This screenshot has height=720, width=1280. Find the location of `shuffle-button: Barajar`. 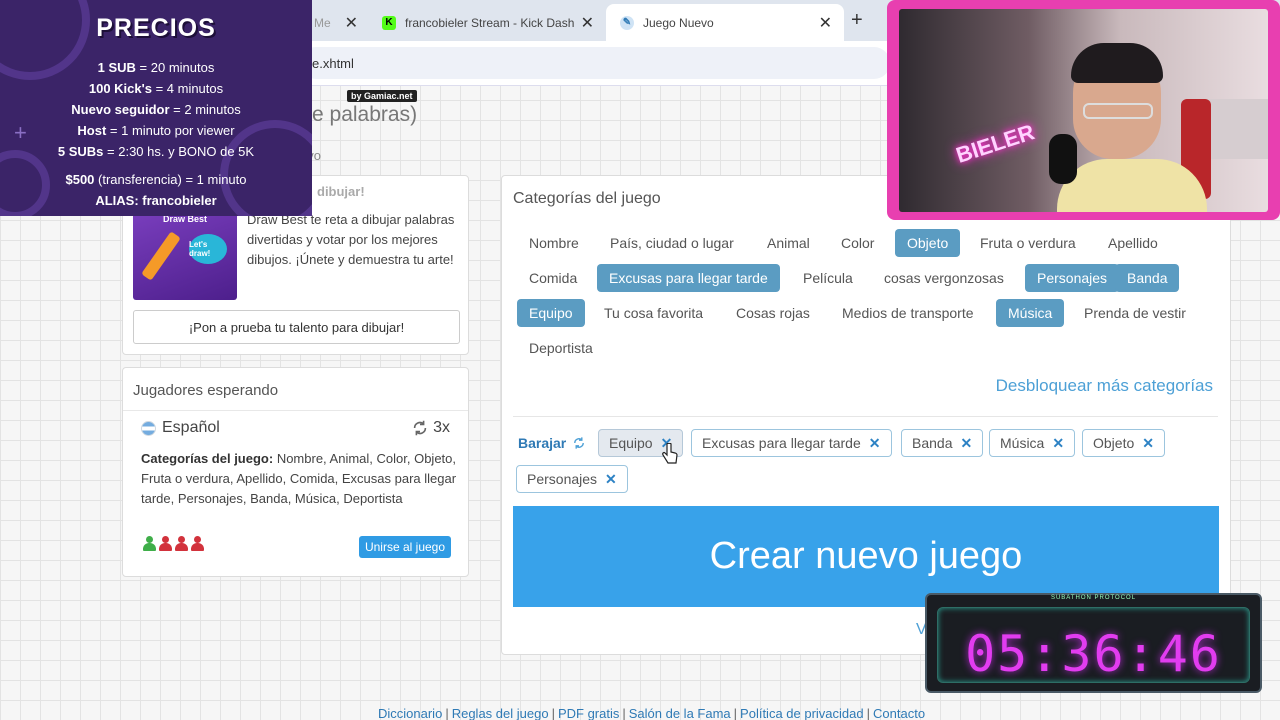

shuffle-button: Barajar is located at coordinates (552, 443).